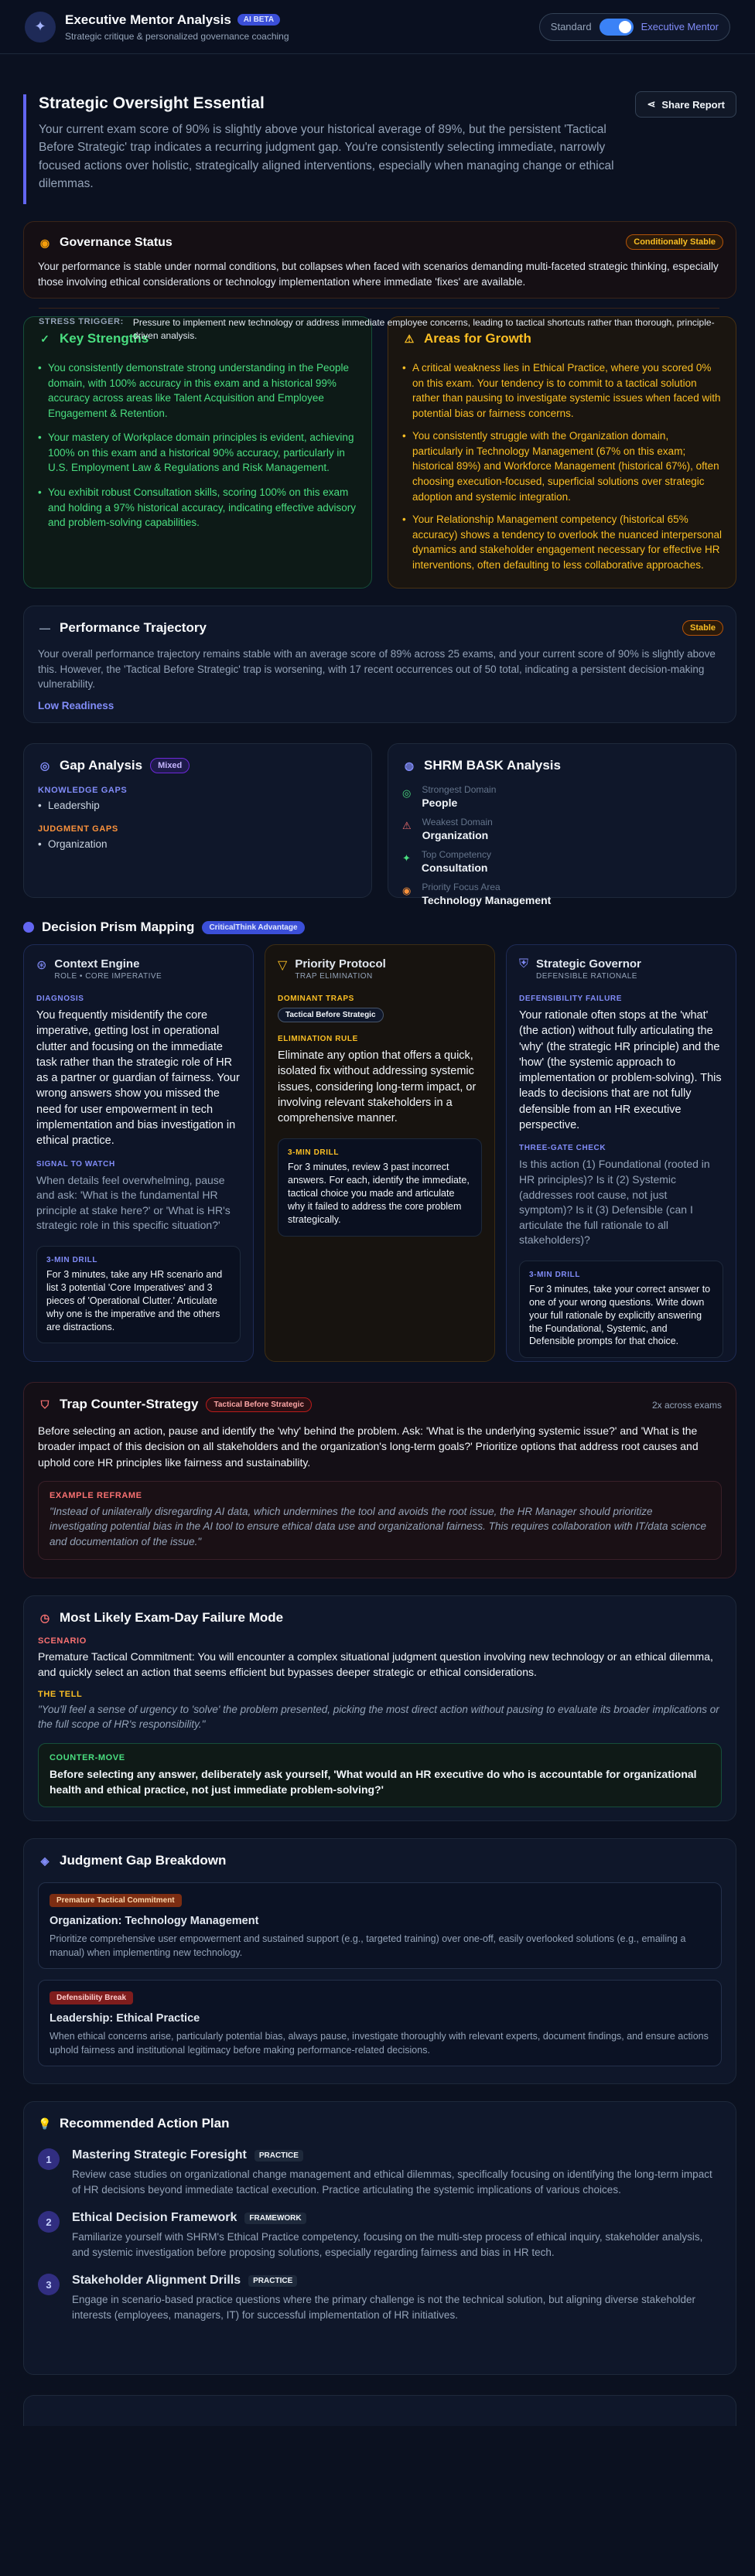 This screenshot has width=755, height=2576. What do you see at coordinates (60, 999) in the screenshot?
I see `diagnosis-label: DIAGNOSIS` at bounding box center [60, 999].